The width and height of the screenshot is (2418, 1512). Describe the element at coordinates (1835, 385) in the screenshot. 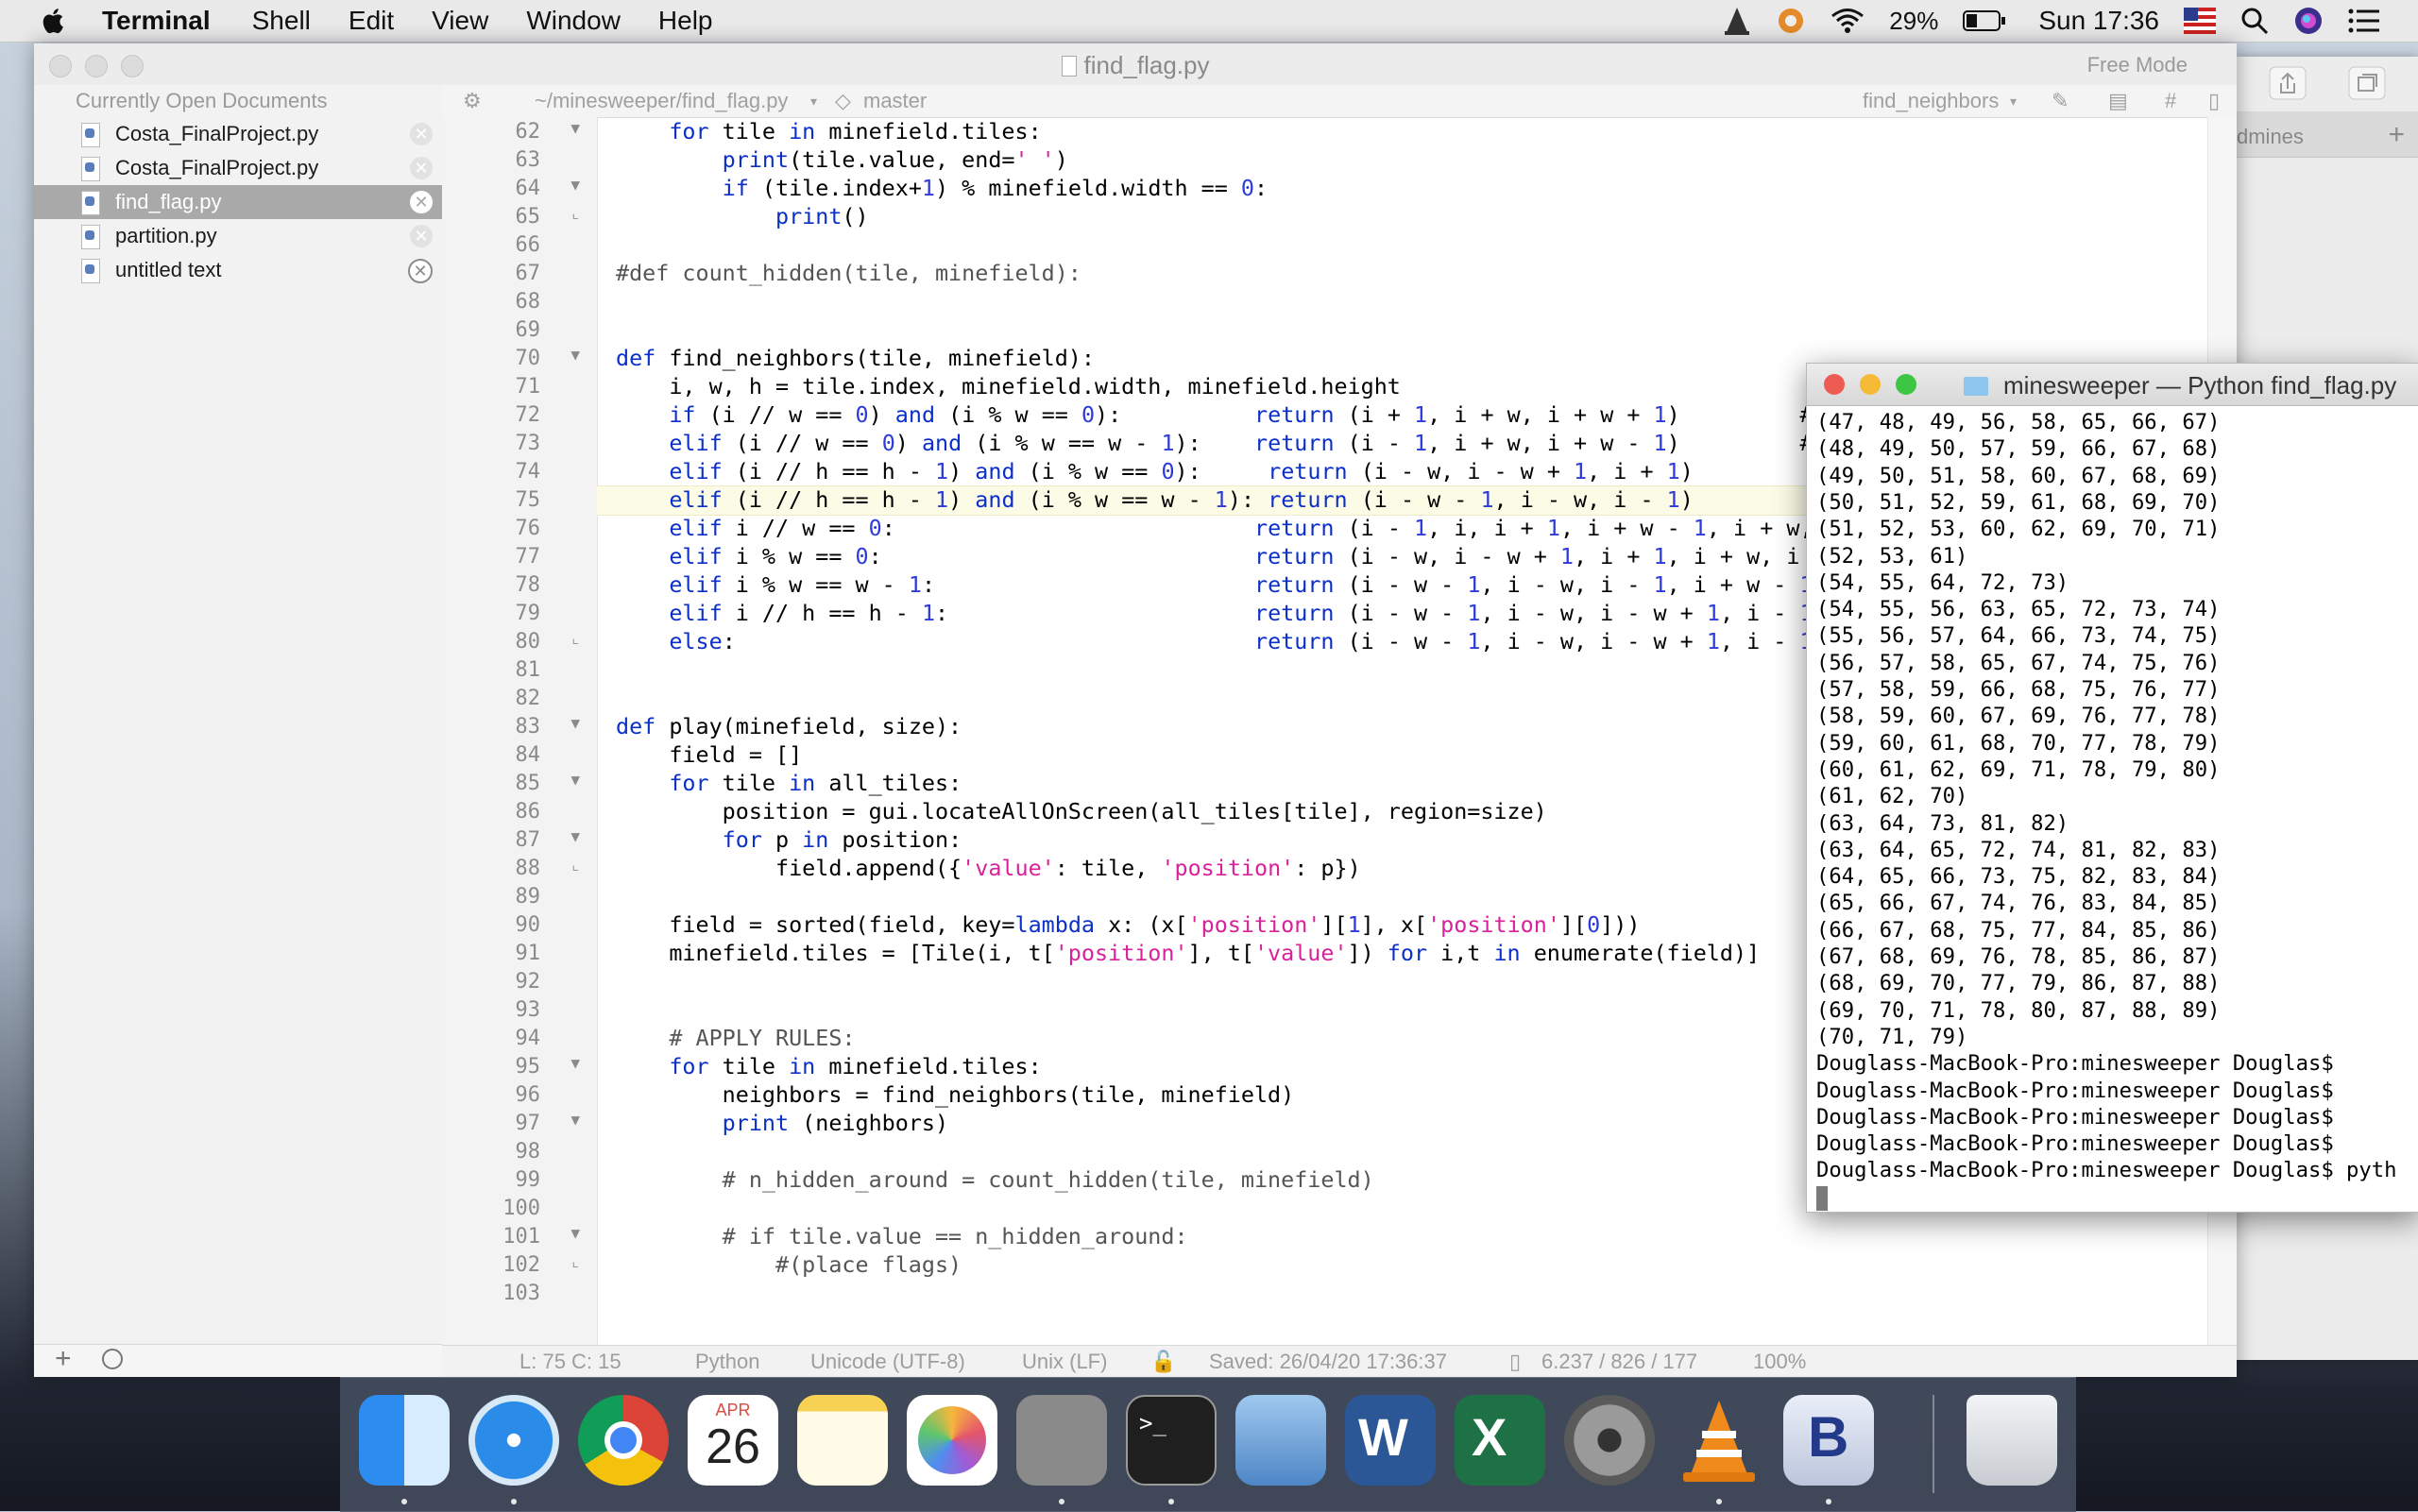

I see `close-window-button` at that location.